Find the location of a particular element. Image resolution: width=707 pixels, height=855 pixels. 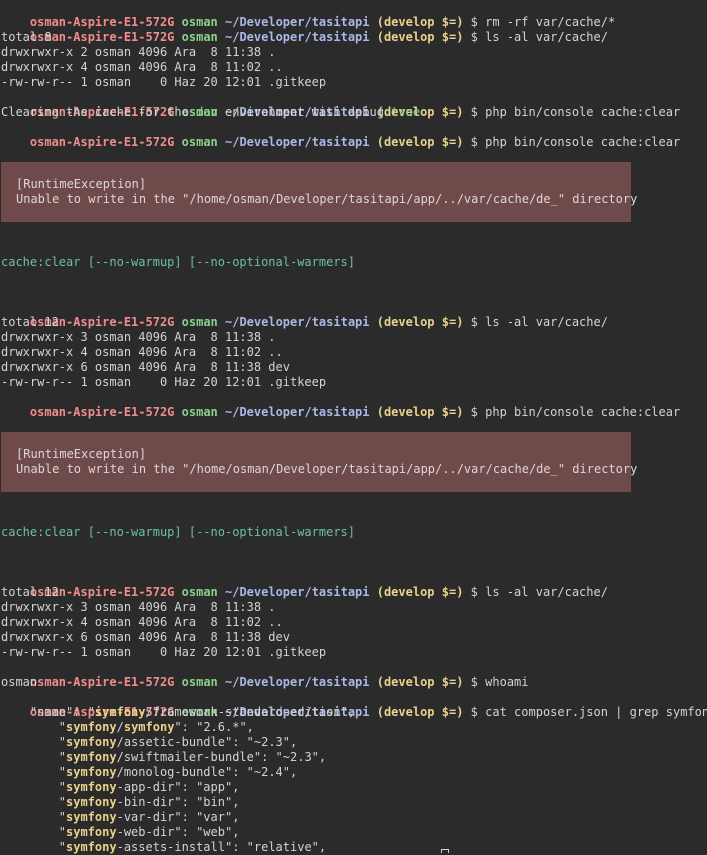

grep-text: /framework-standard-edition", is located at coordinates (250, 712).